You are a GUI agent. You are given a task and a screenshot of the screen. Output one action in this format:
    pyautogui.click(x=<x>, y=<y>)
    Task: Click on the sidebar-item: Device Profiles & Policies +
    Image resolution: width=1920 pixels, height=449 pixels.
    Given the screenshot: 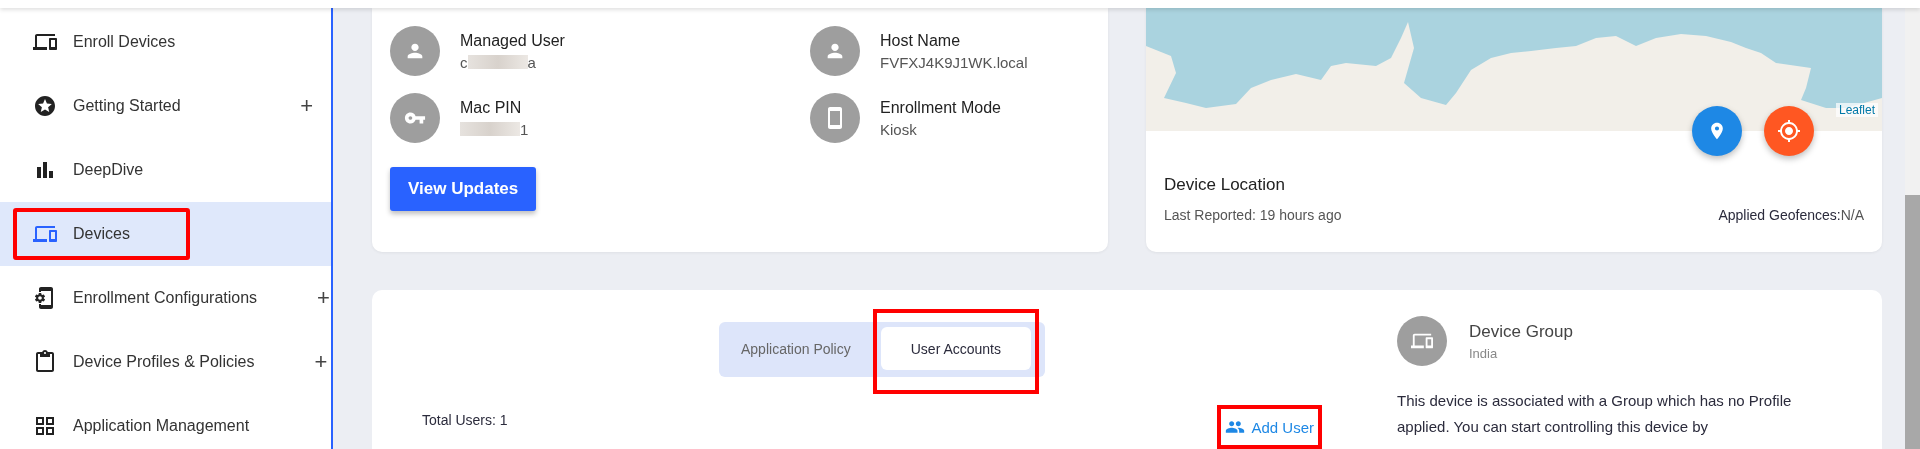 What is the action you would take?
    pyautogui.click(x=165, y=362)
    